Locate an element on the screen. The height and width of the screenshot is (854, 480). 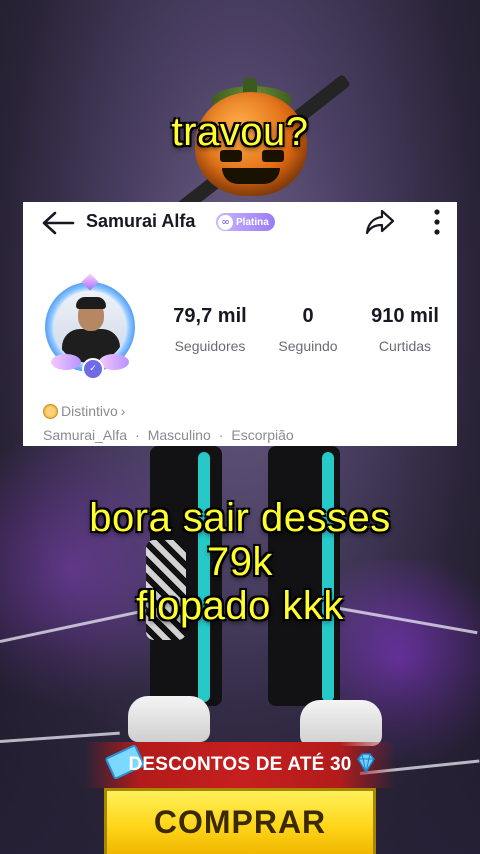
followers-count: 79,7 mil is located at coordinates (210, 316).